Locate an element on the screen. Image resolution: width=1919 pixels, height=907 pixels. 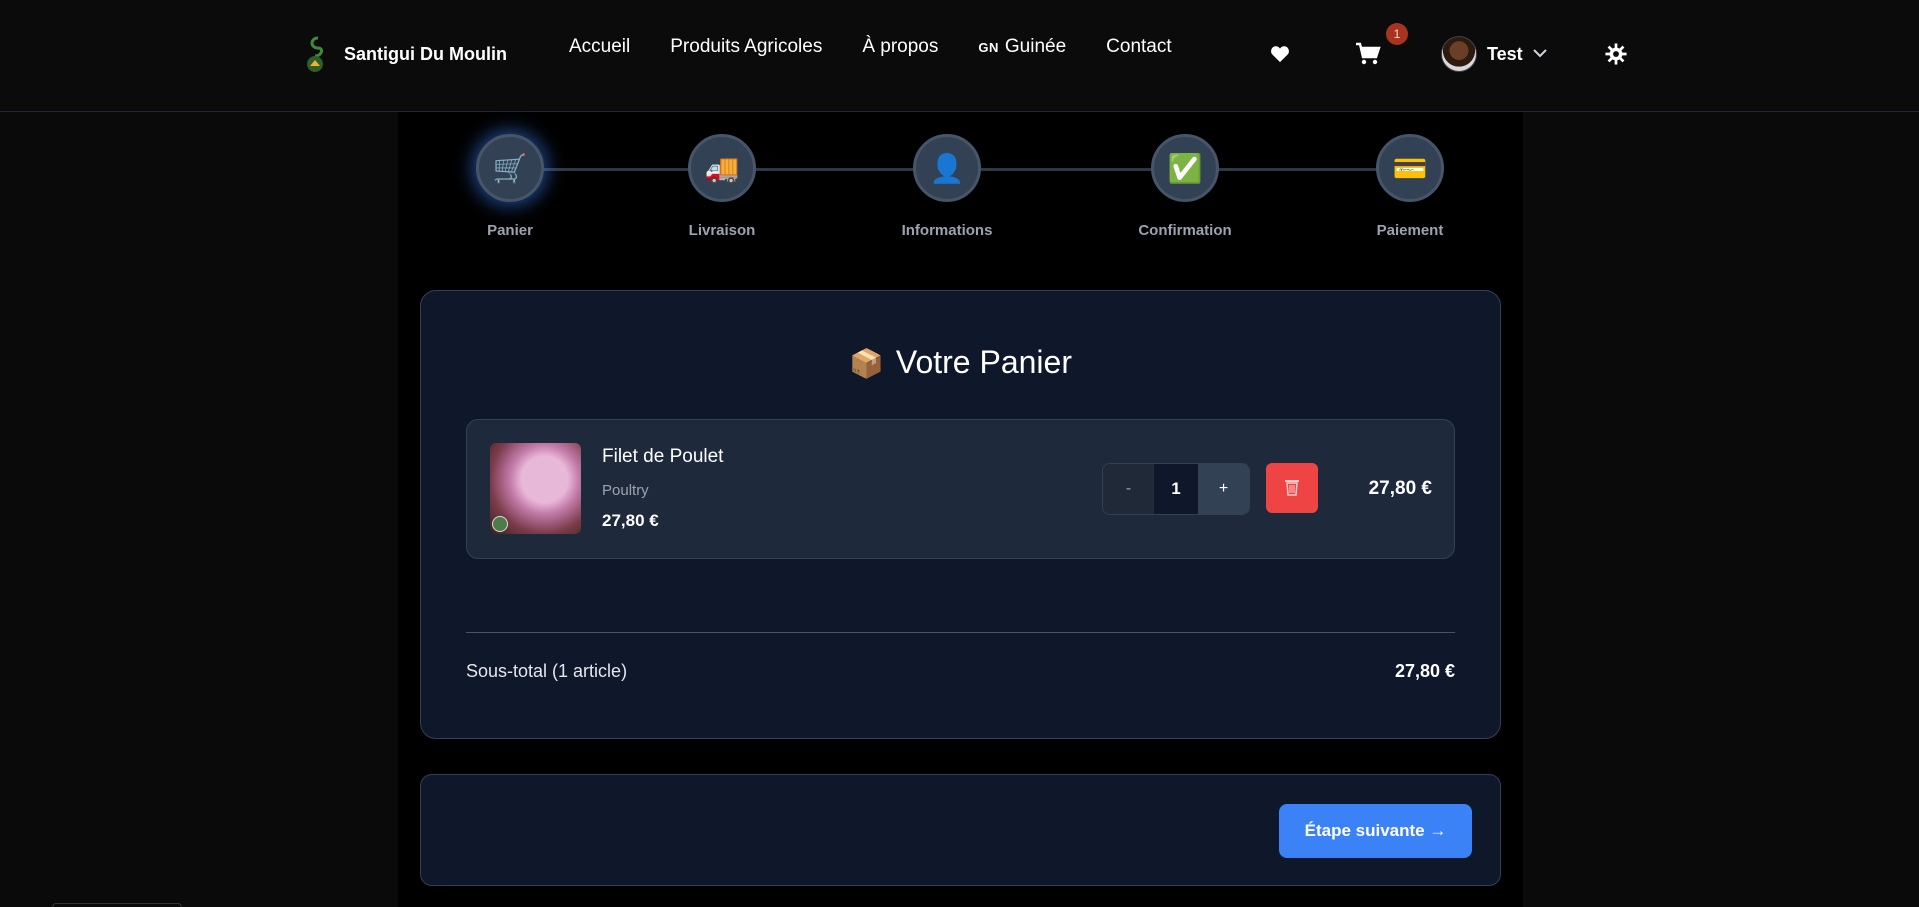
step-livraison: 🚚 Livraison is located at coordinates (722, 186).